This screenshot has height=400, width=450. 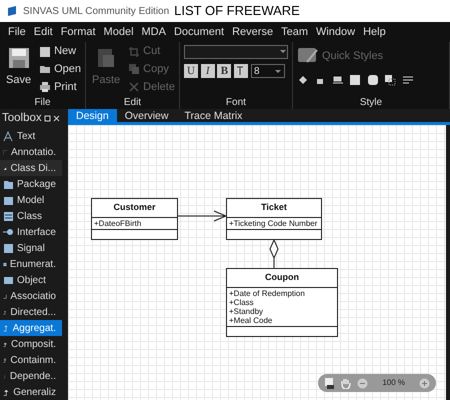 What do you see at coordinates (31, 200) in the screenshot?
I see `toolbox-item: Model` at bounding box center [31, 200].